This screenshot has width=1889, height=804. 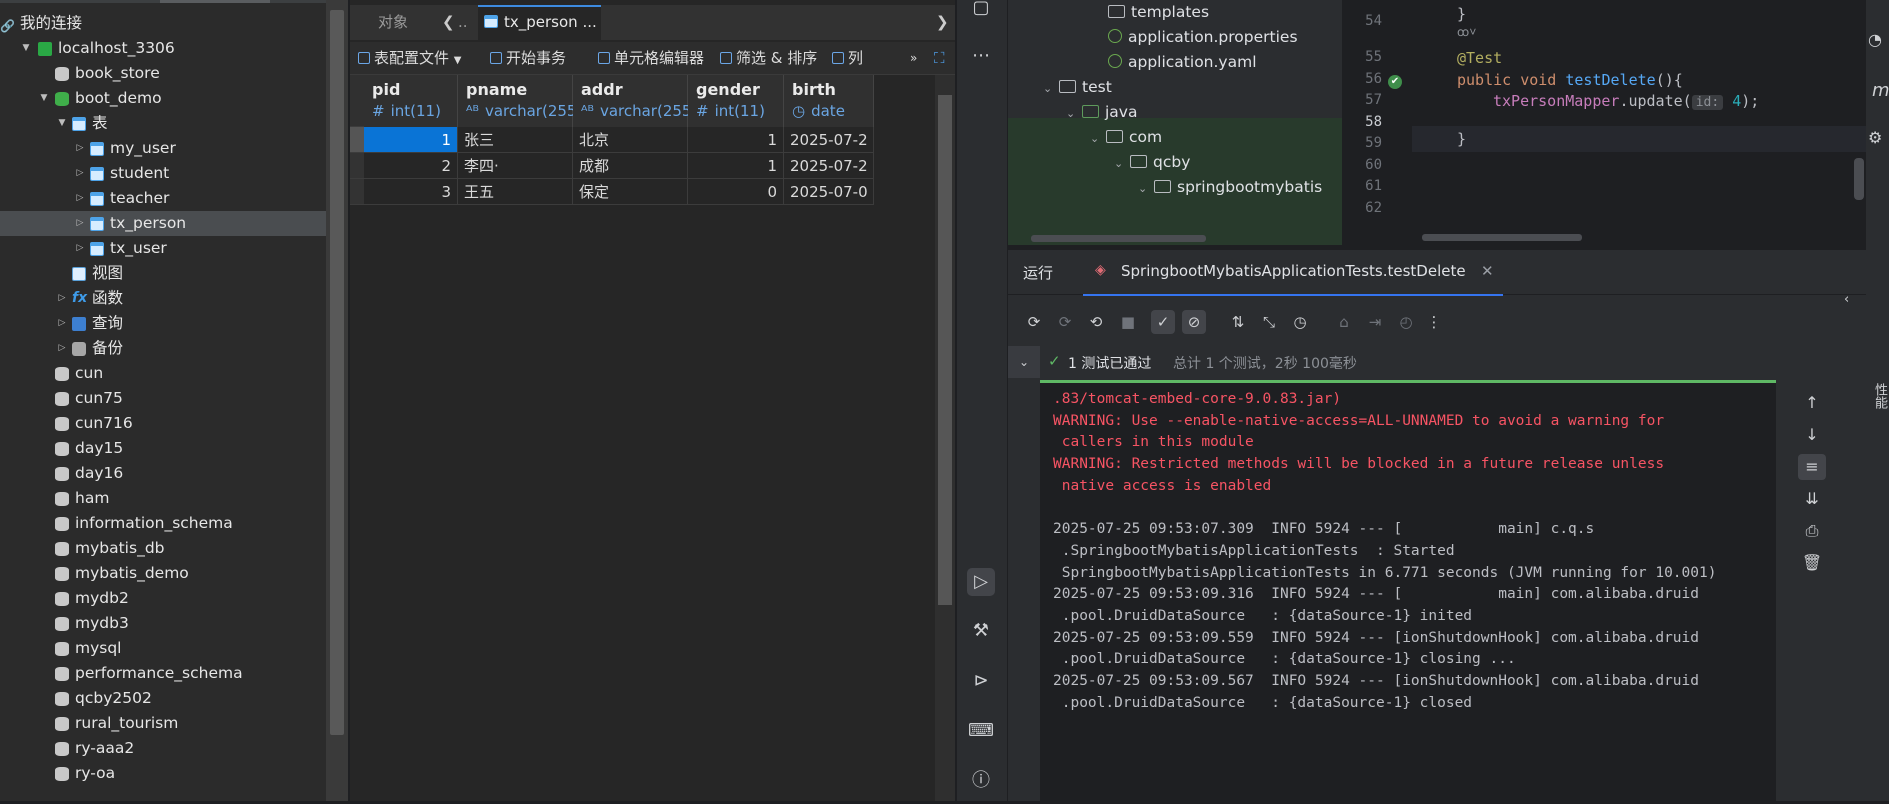 What do you see at coordinates (163, 248) in the screenshot?
I see `tree-table: ▷ tx_user` at bounding box center [163, 248].